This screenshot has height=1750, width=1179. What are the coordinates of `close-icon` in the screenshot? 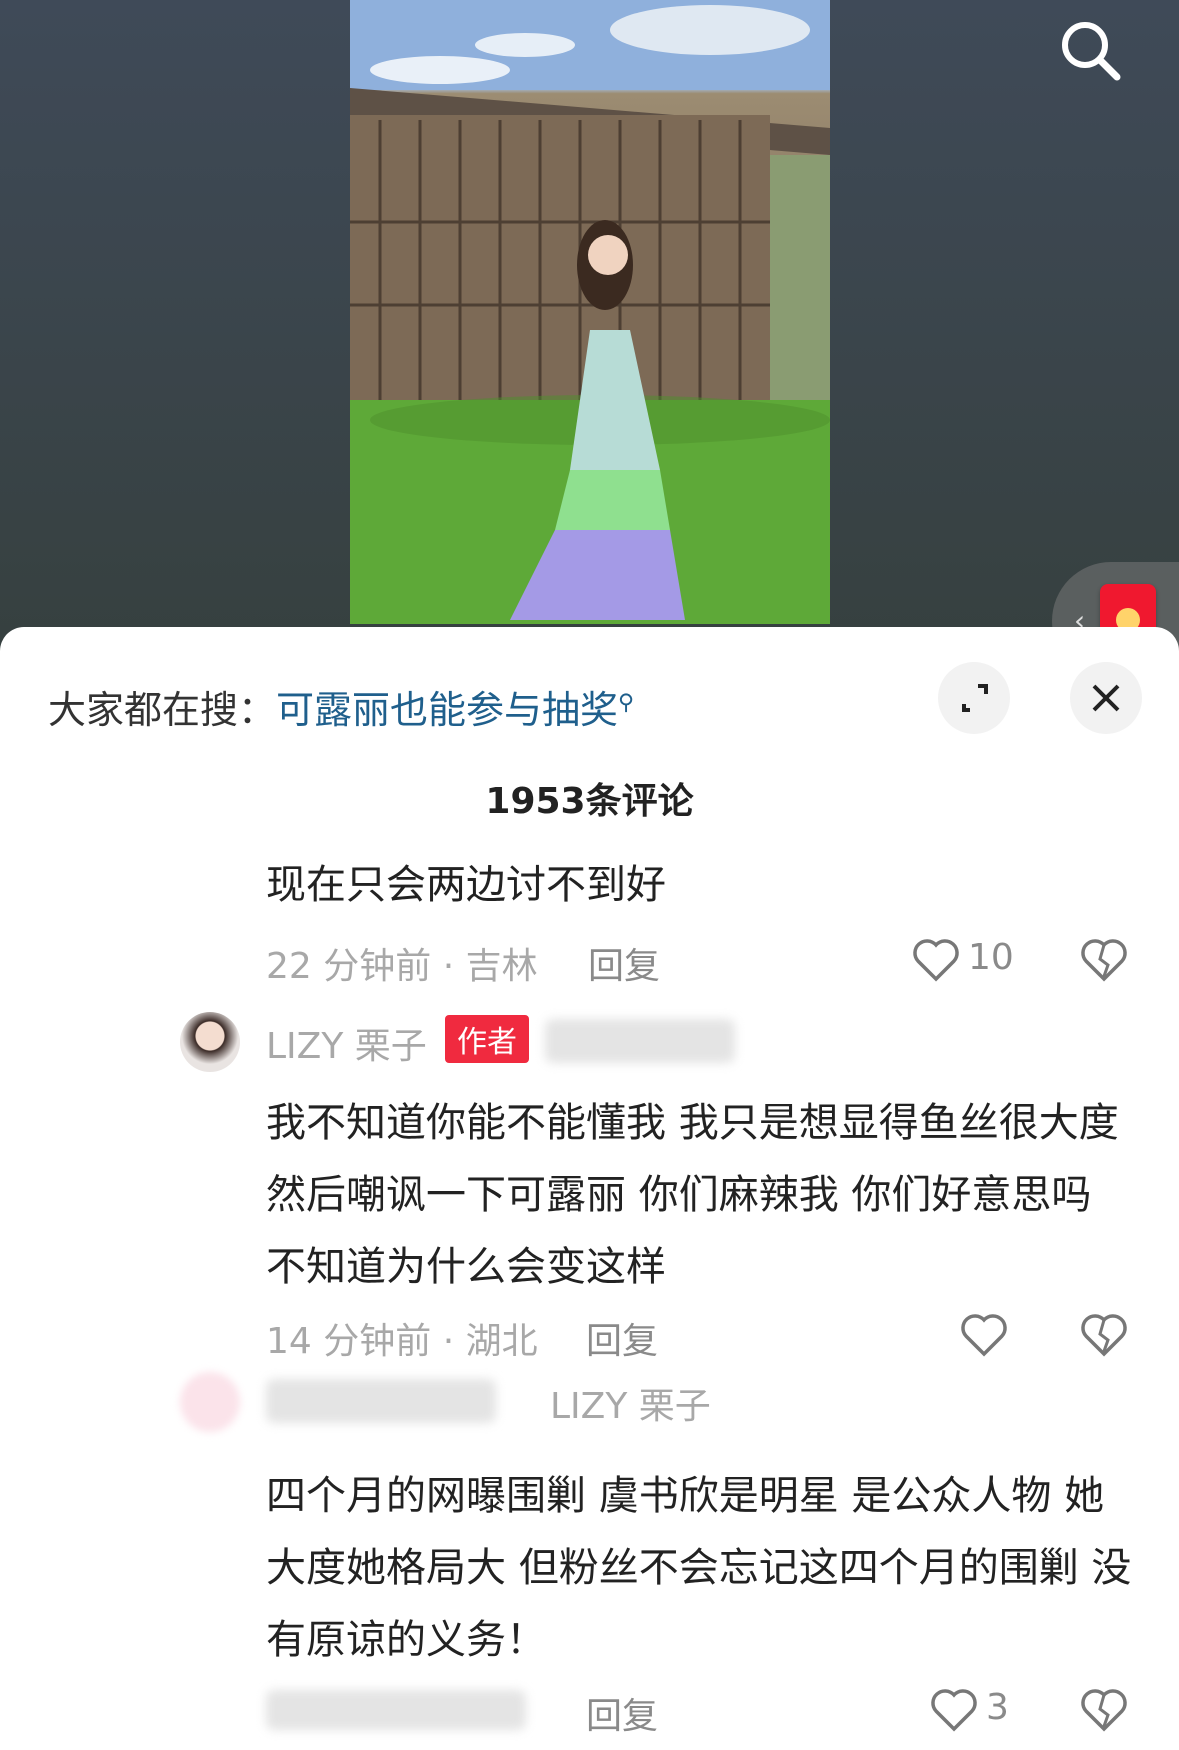 It's located at (1106, 698).